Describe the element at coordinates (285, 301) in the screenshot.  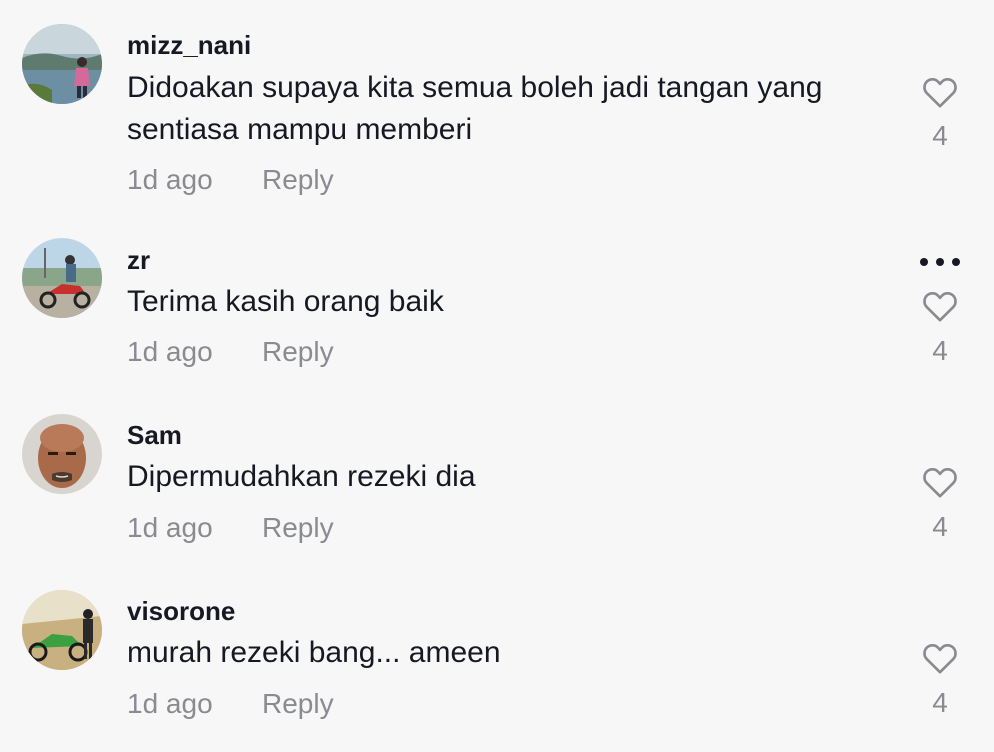
I see `comment-text: Terima kasih orang baik` at that location.